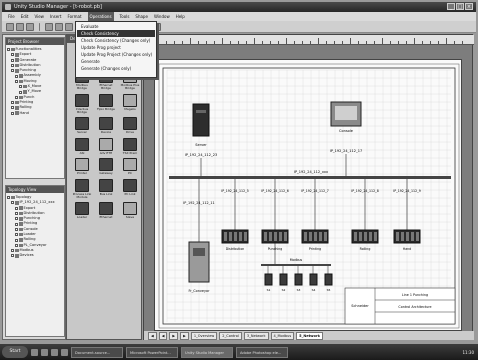  Describe the element at coordinates (116, 68) in the screenshot. I see `operations-menu-item: Generate (Changes only)` at that location.